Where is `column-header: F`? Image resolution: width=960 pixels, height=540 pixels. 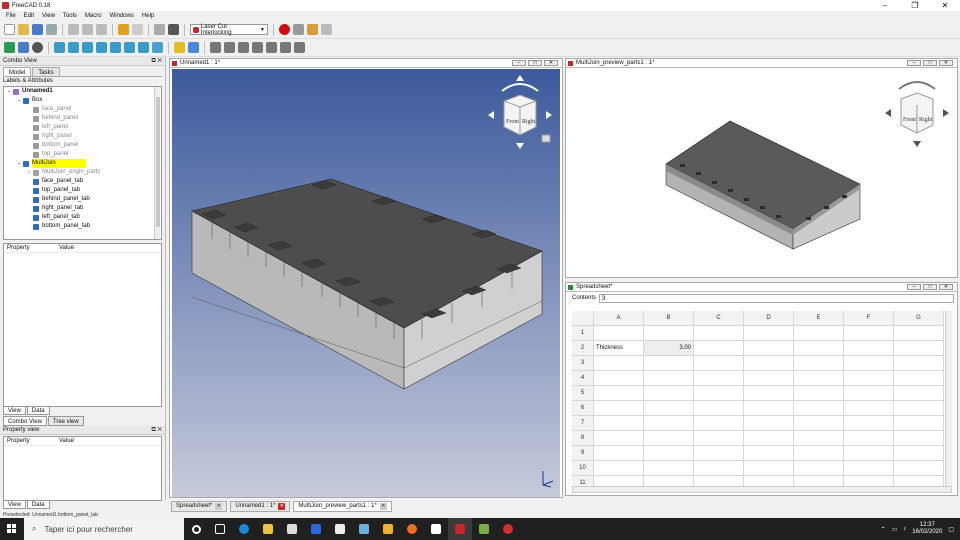 column-header: F is located at coordinates (869, 318).